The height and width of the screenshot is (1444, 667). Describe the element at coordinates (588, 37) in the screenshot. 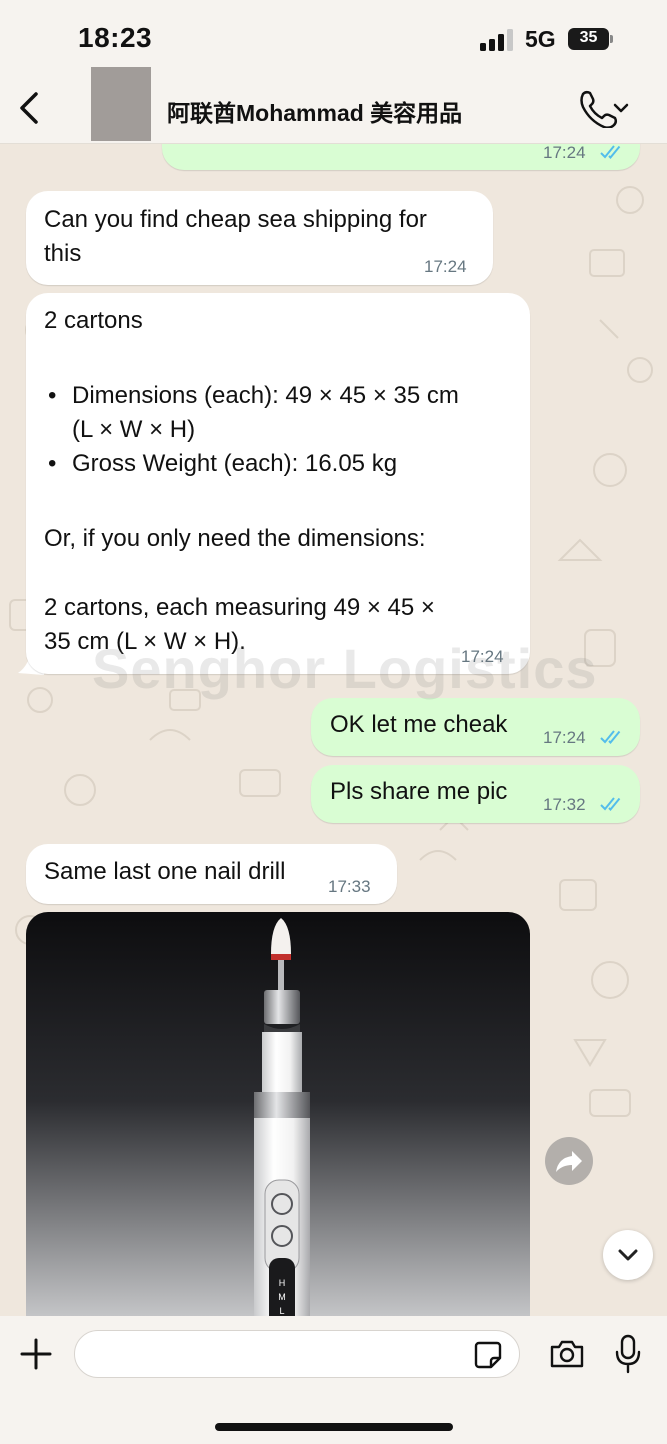

I see `battery-level: 35` at that location.